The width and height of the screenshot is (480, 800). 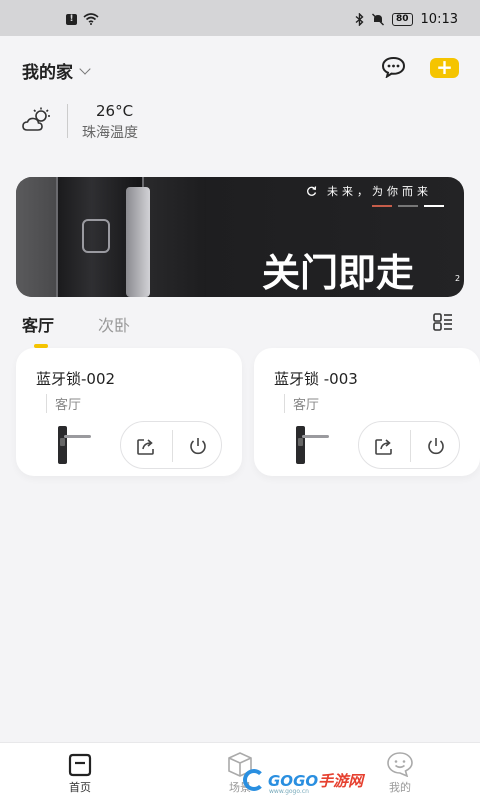 I want to click on device-card: 蓝牙锁 -003 客厅, so click(x=367, y=412).